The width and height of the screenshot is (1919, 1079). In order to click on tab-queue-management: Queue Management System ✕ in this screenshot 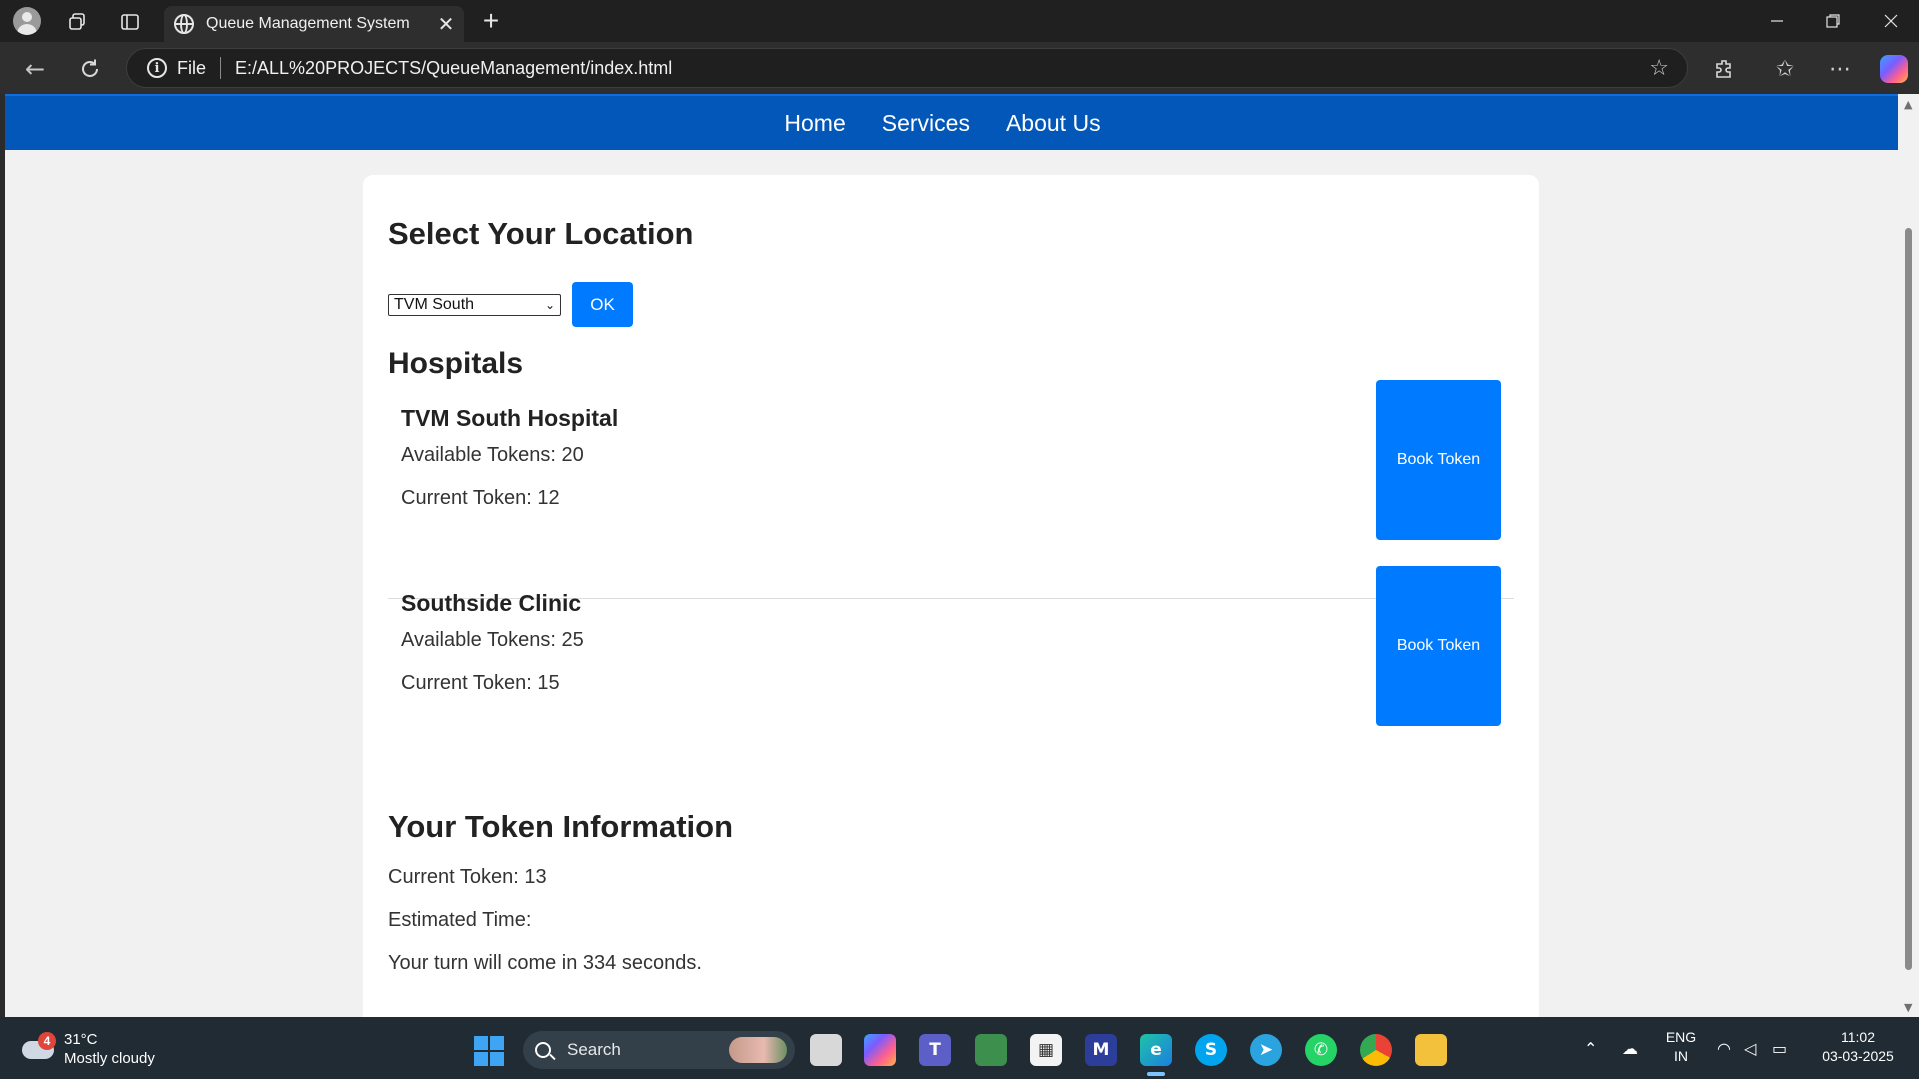, I will do `click(314, 24)`.